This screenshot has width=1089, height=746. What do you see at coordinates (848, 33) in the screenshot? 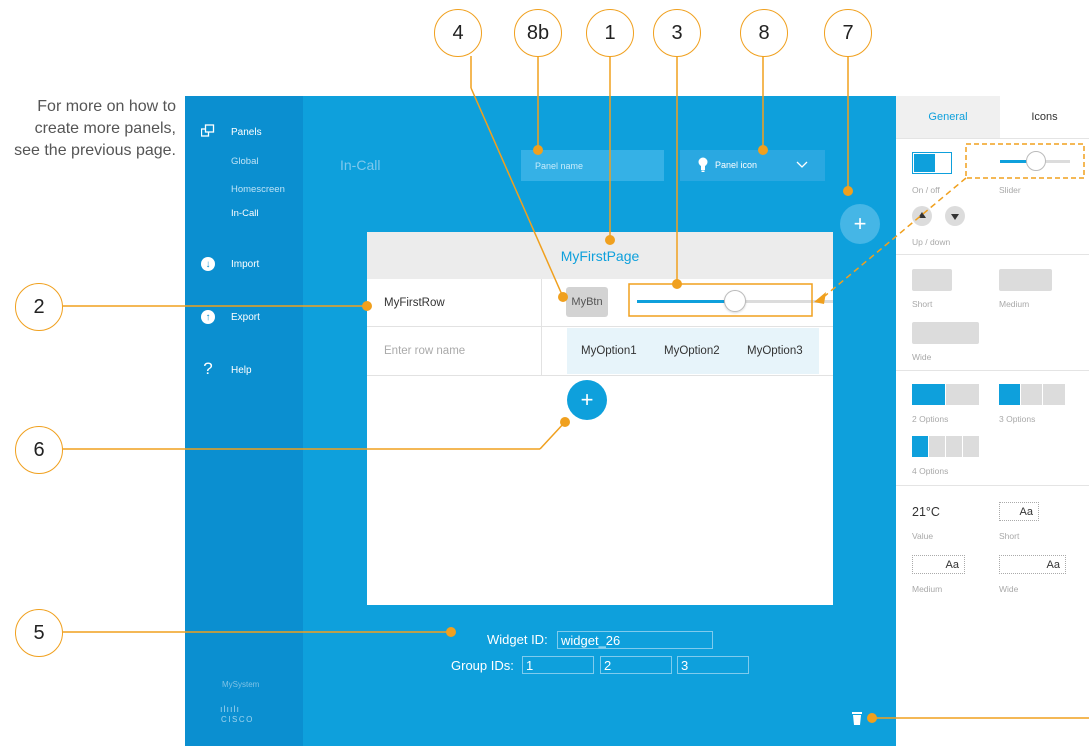
I see `callout-7: 7` at bounding box center [848, 33].